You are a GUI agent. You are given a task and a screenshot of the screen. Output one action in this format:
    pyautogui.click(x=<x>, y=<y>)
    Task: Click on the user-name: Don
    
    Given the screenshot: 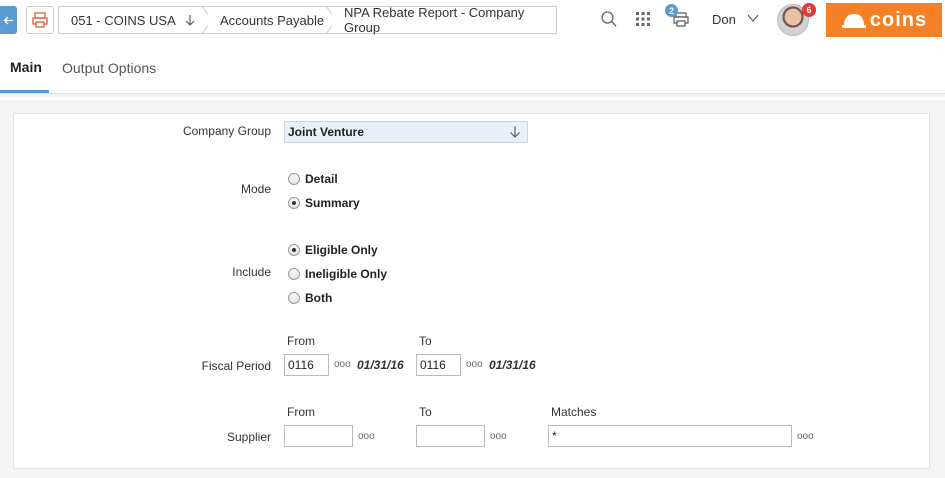 What is the action you would take?
    pyautogui.click(x=724, y=19)
    